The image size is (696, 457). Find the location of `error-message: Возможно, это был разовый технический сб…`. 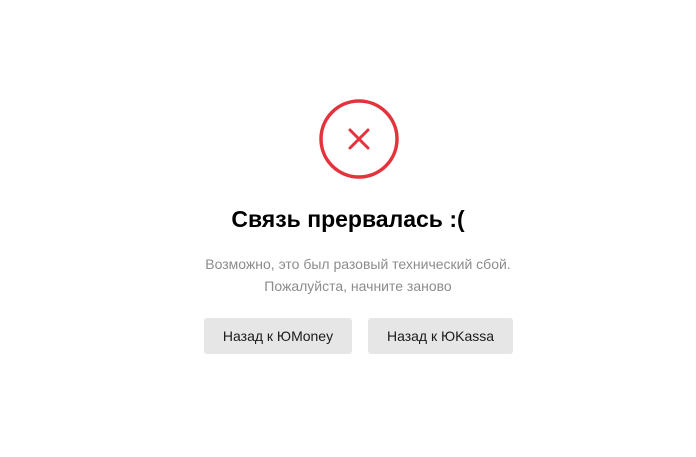

error-message: Возможно, это был разовый технический сб… is located at coordinates (348, 275).